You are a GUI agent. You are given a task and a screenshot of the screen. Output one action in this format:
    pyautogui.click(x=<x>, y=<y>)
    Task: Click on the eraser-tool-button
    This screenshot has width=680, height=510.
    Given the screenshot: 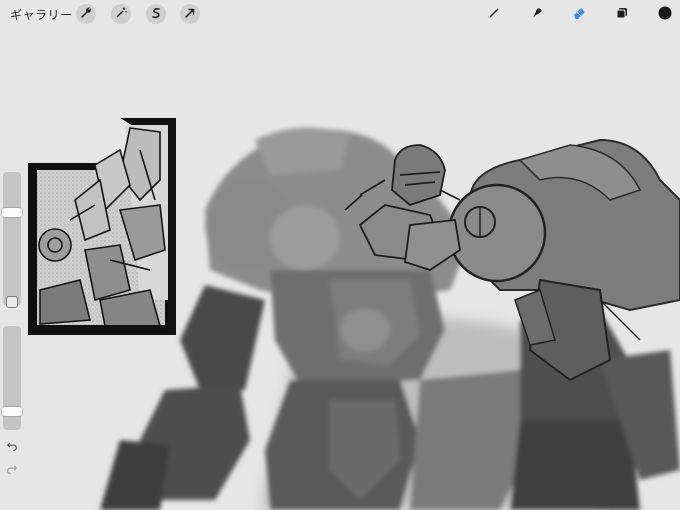 What is the action you would take?
    pyautogui.click(x=579, y=14)
    